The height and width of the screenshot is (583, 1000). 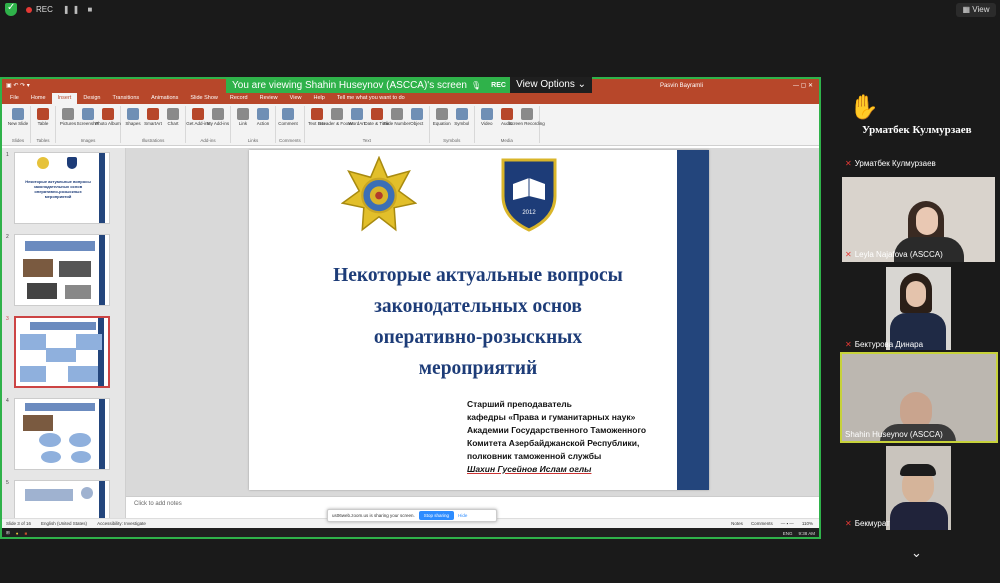 What do you see at coordinates (243, 122) in the screenshot?
I see `link-button: Link` at bounding box center [243, 122].